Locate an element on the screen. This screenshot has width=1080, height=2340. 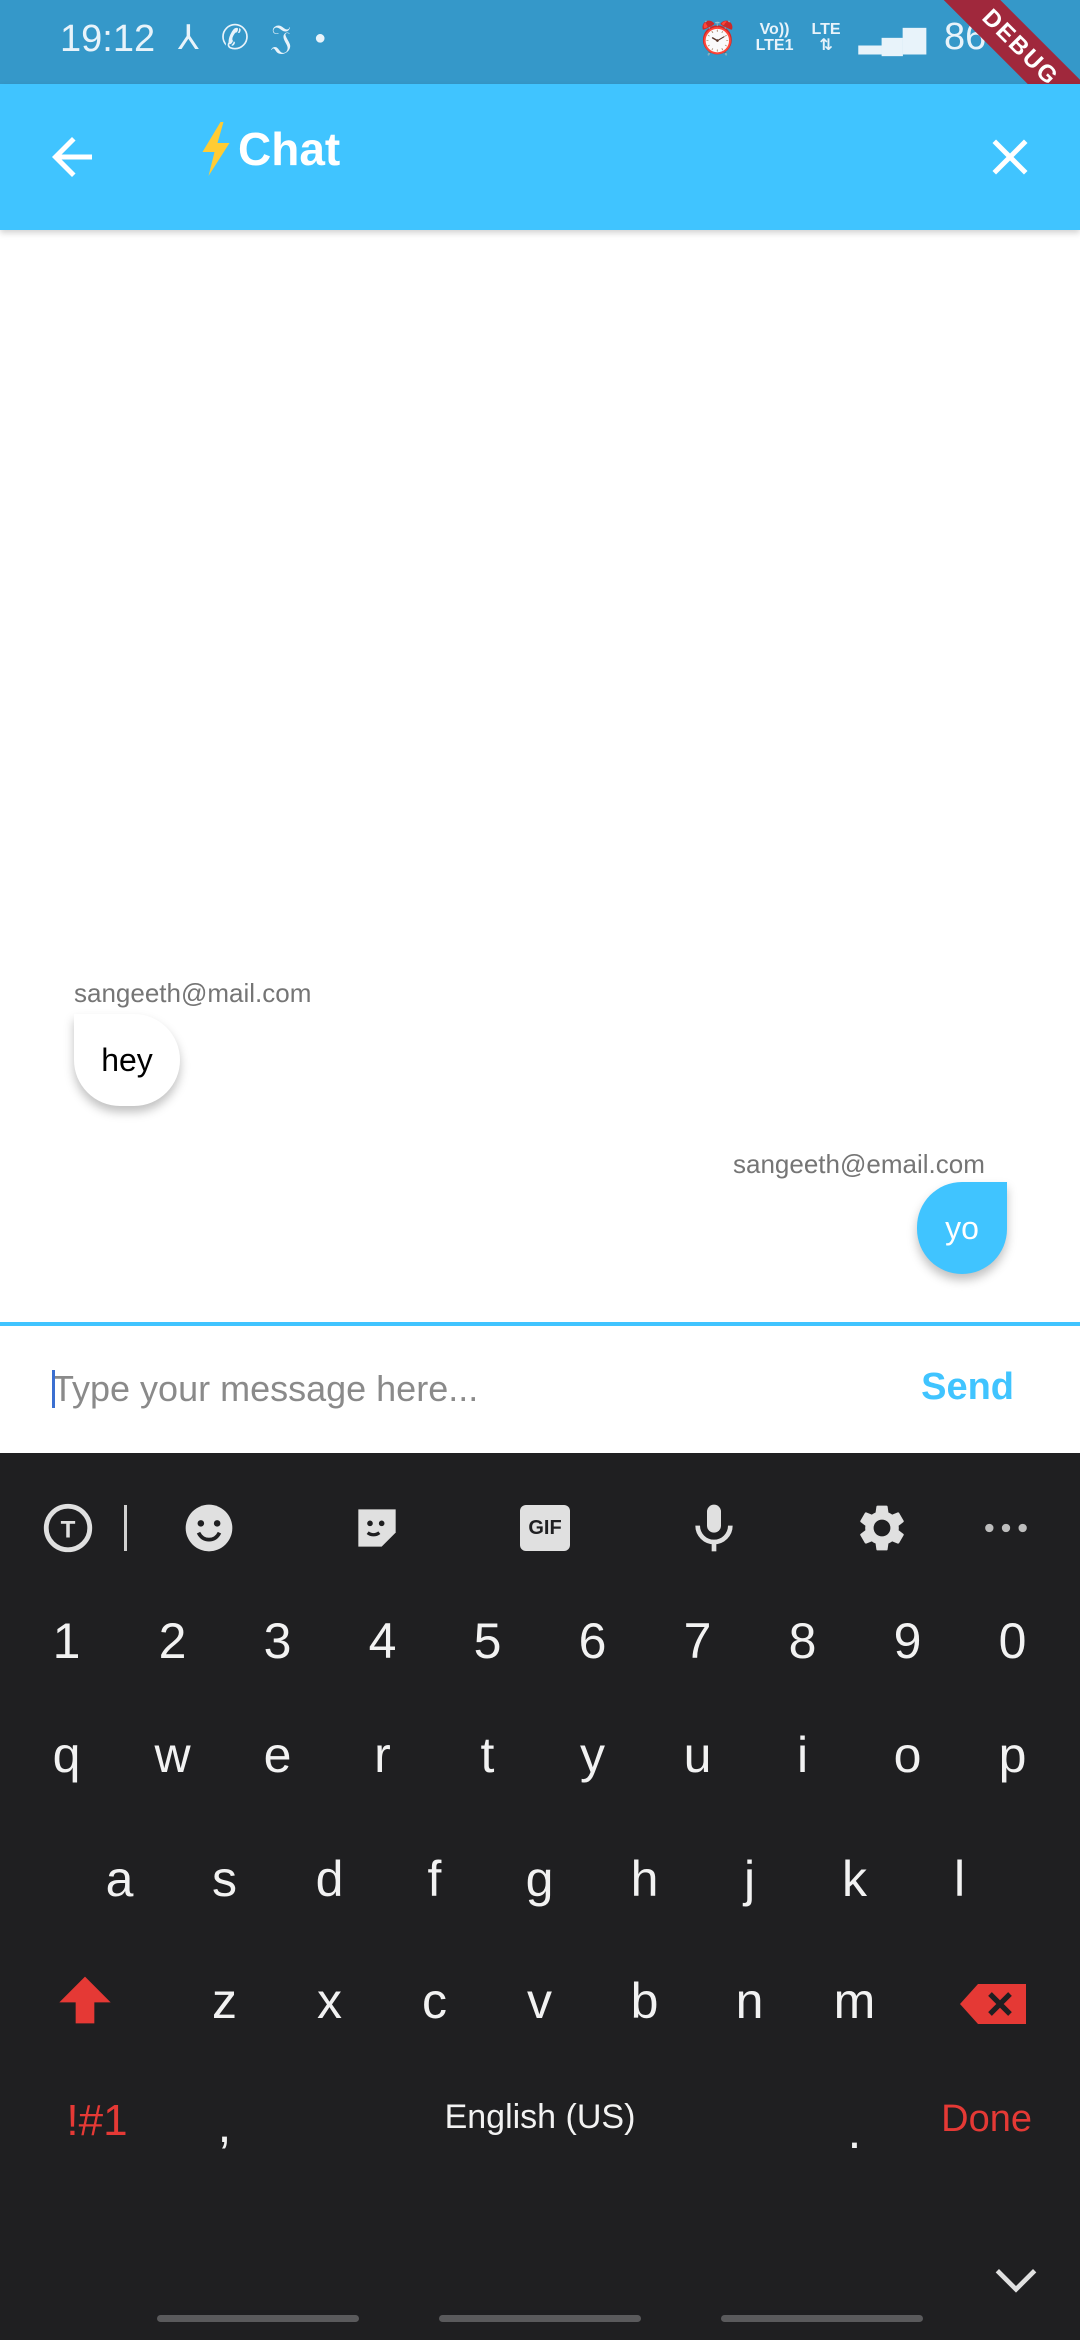
missed-call-icon: ⅄ is located at coordinates (188, 38).